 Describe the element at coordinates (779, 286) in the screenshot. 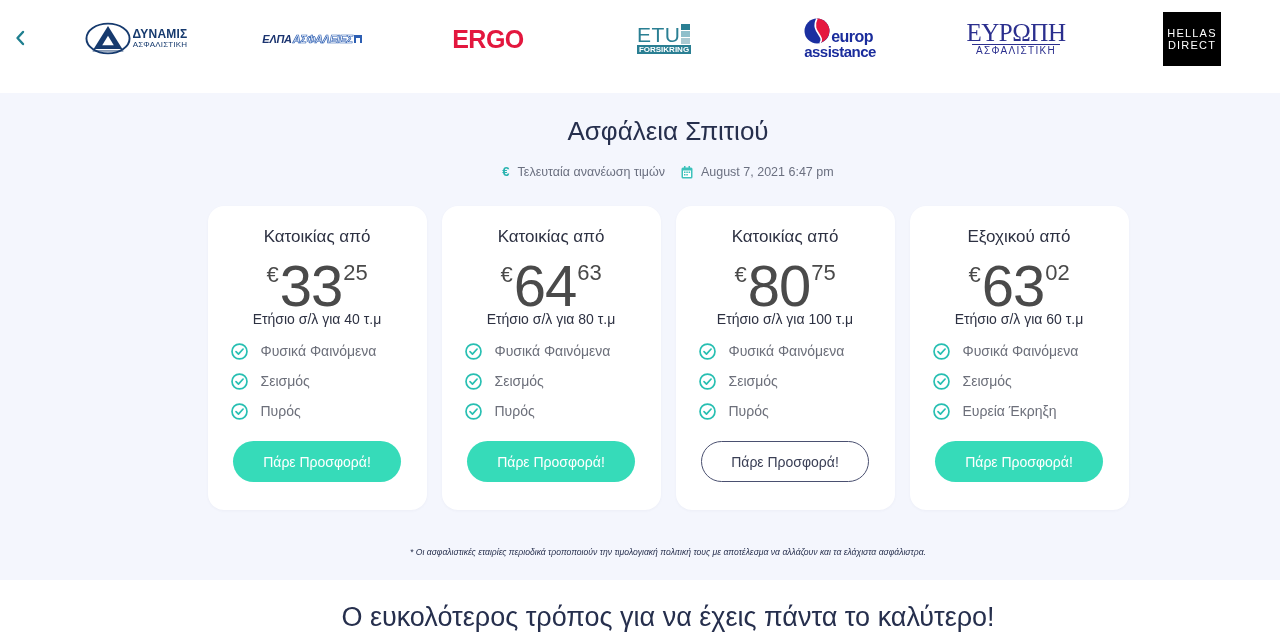

I see `price-amount: 80` at that location.